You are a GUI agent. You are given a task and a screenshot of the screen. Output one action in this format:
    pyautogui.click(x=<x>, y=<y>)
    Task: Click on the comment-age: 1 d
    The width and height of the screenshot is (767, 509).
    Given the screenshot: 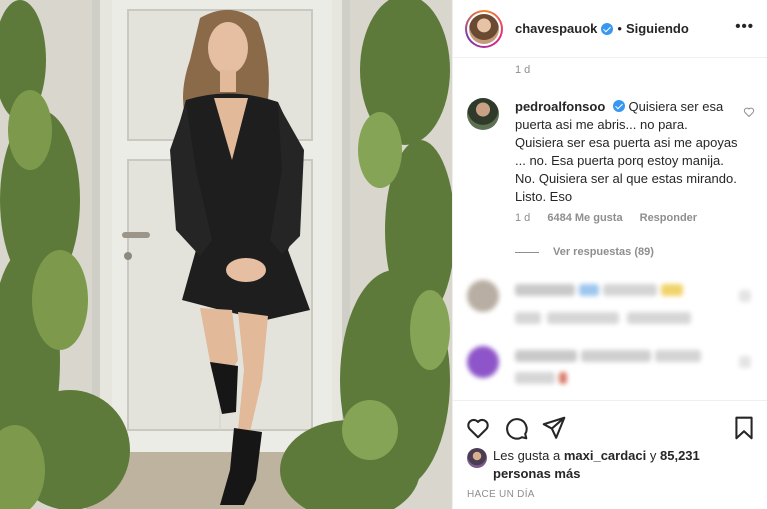 What is the action you would take?
    pyautogui.click(x=523, y=218)
    